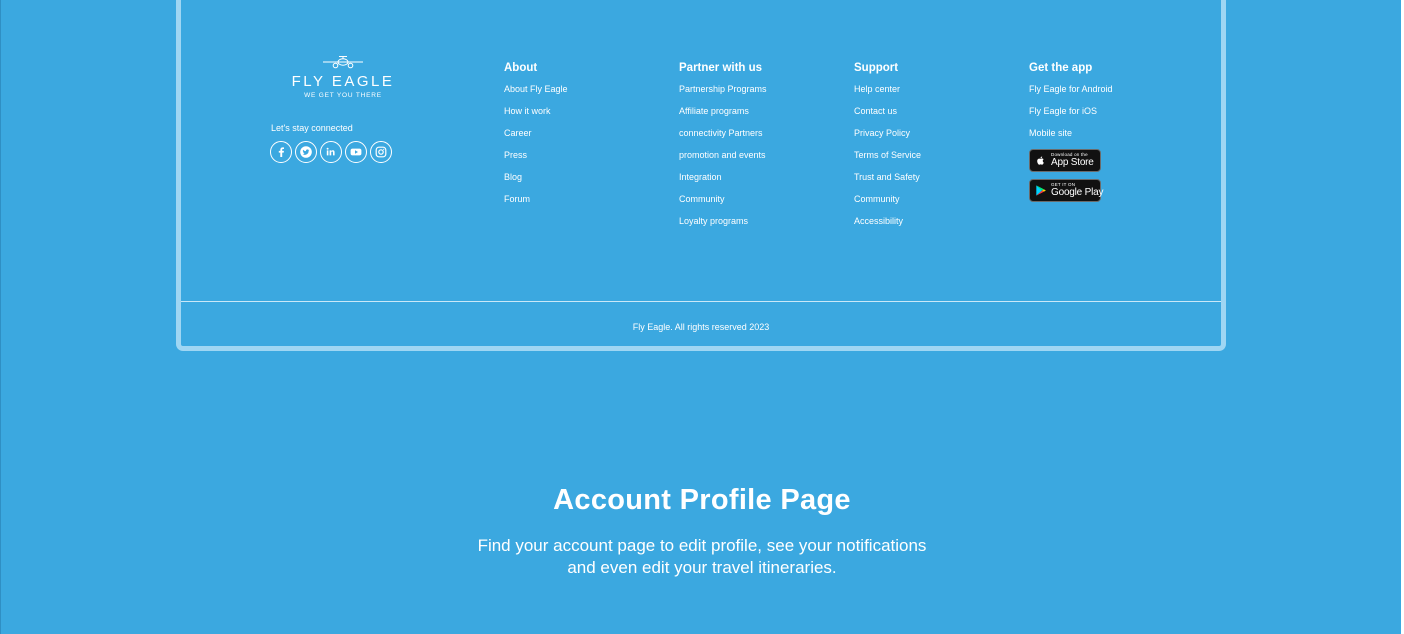  What do you see at coordinates (1040, 160) in the screenshot?
I see `apple-icon` at bounding box center [1040, 160].